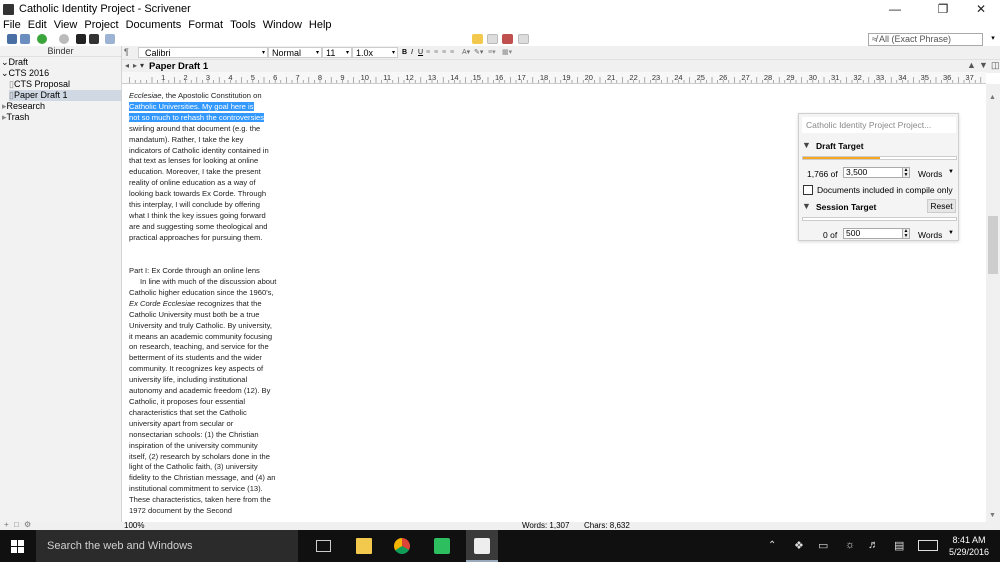 Image resolution: width=1000 pixels, height=562 pixels. I want to click on project-search-input: ≉ All (Exact Phrase), so click(925, 39).